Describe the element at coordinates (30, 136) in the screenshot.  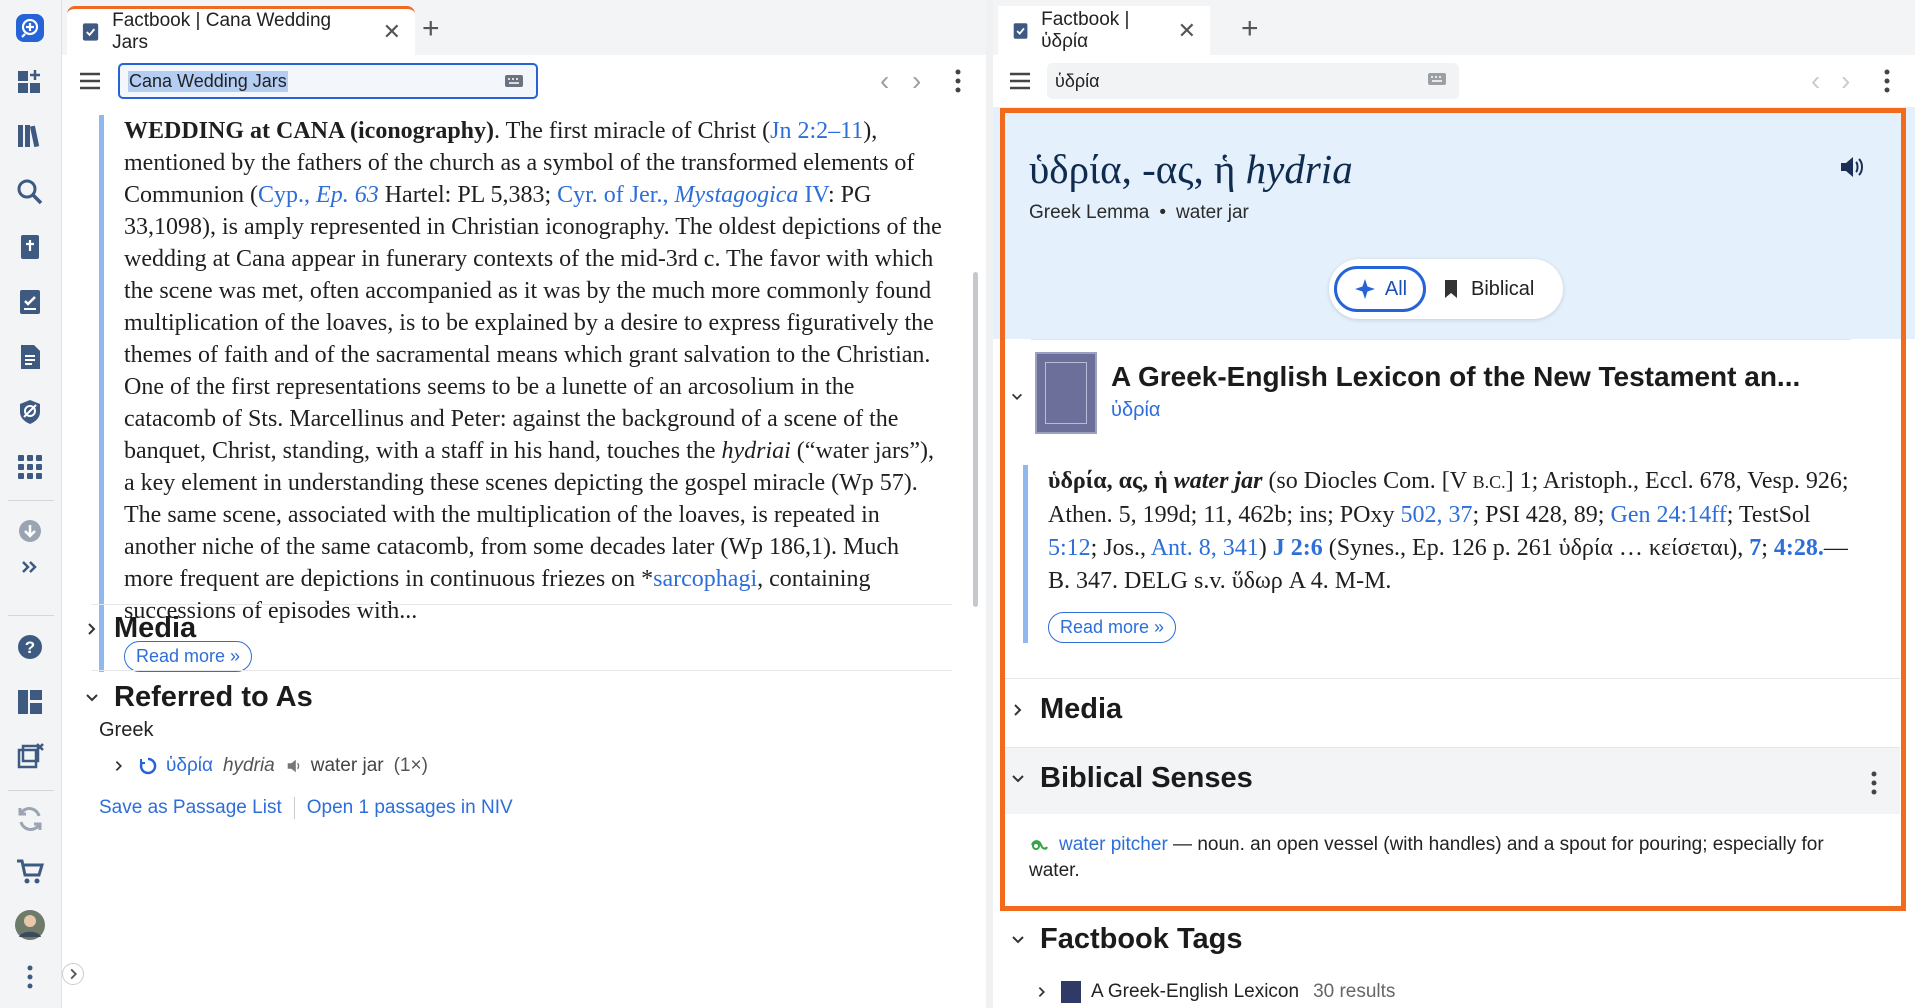
I see `library-icon` at that location.